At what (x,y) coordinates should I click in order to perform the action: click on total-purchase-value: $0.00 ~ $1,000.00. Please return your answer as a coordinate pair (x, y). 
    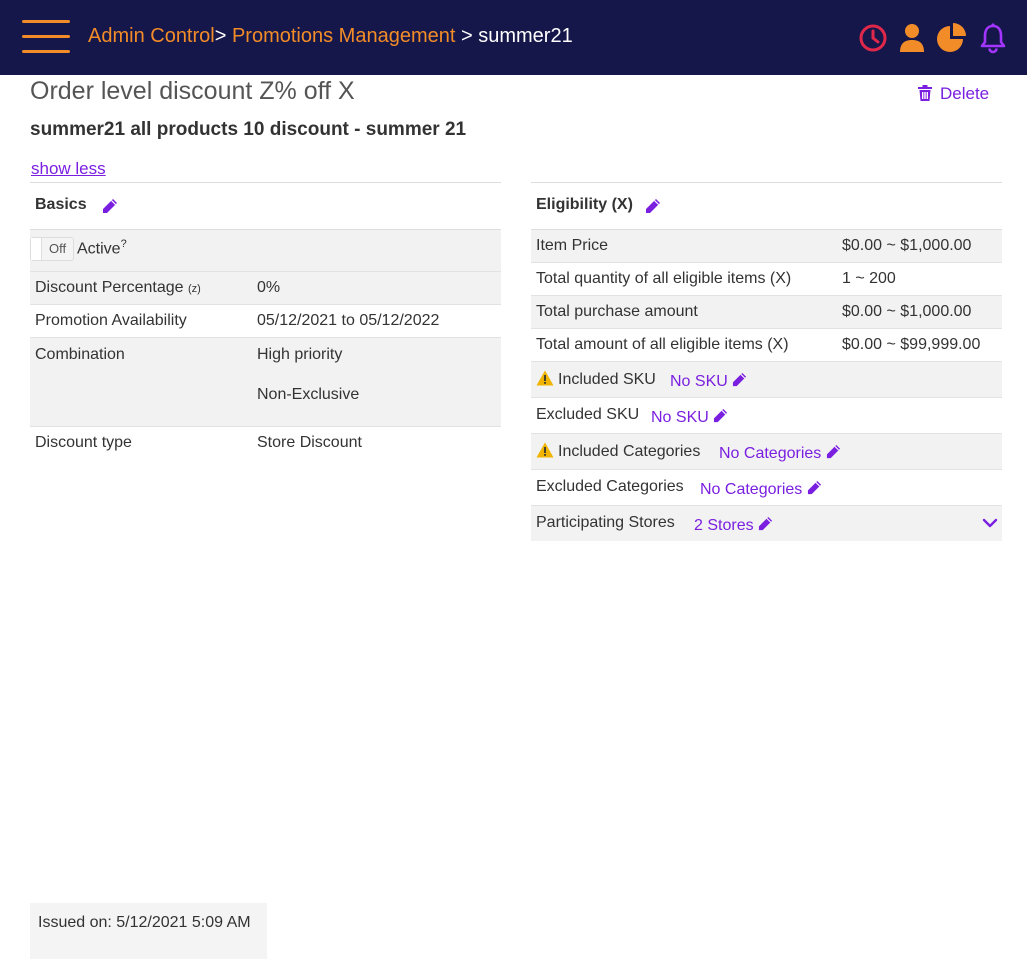
    Looking at the image, I should click on (907, 311).